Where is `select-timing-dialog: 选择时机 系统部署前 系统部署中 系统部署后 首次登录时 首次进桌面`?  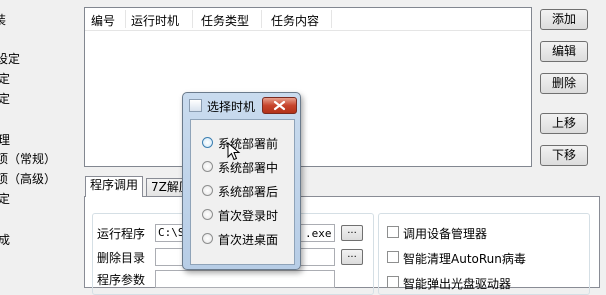
select-timing-dialog: 选择时机 系统部署前 系统部署中 系统部署后 首次登录时 首次进桌面 is located at coordinates (241, 181).